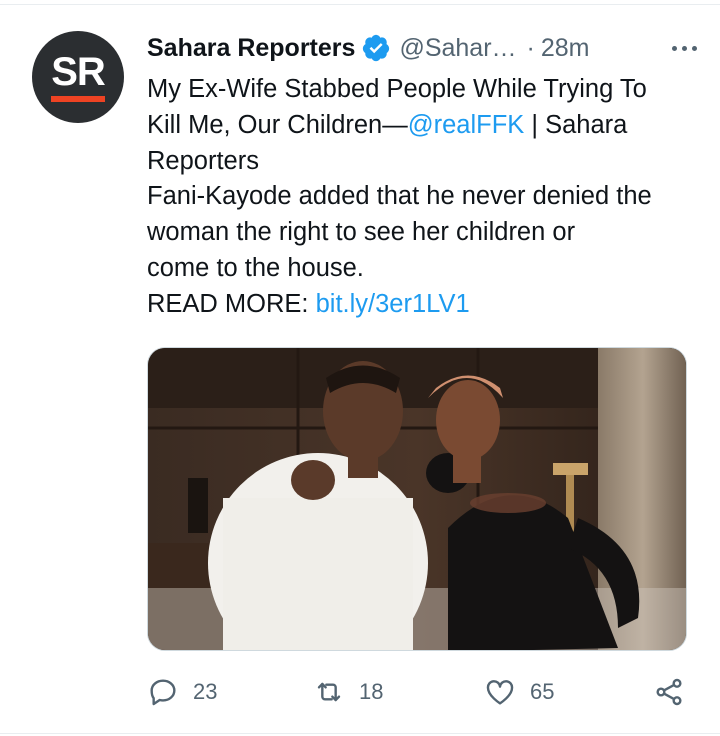 The height and width of the screenshot is (736, 720). I want to click on tweet-text-line: READ MORE: bit.ly/3er1LV1, so click(424, 305).